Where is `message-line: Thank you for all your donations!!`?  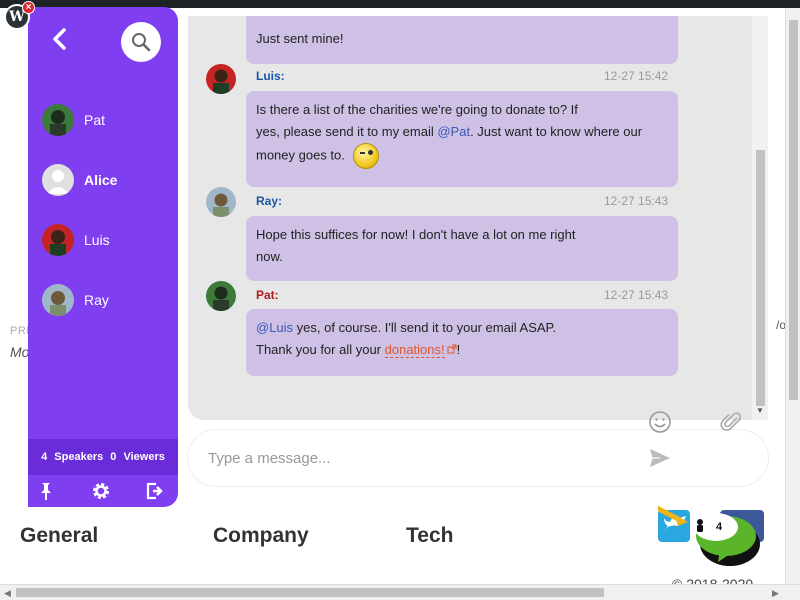
message-line: Thank you for all your donations!! is located at coordinates (462, 350).